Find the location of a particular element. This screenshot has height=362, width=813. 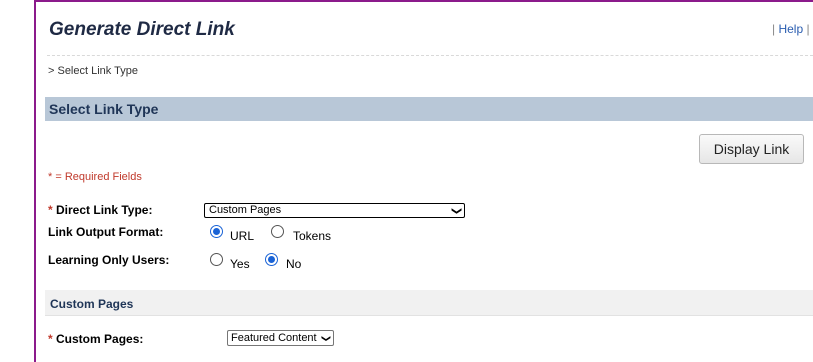

learning-only-users-yes-label: Yes is located at coordinates (240, 264).